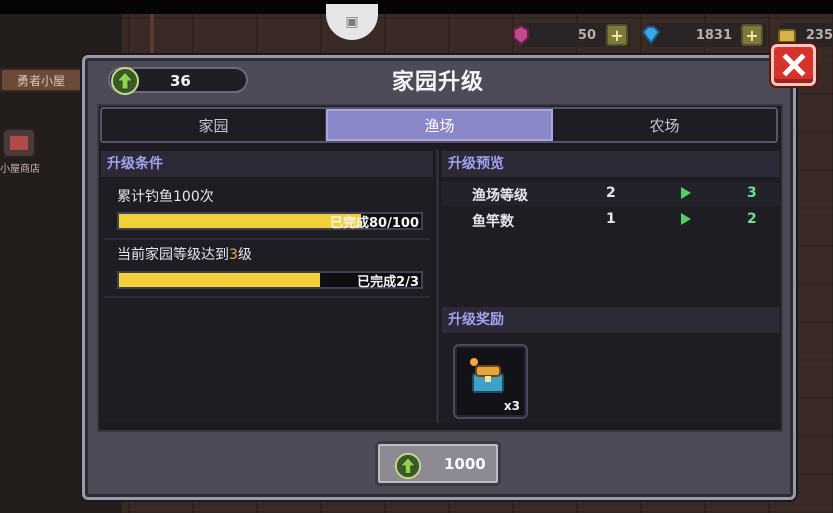 Image resolution: width=833 pixels, height=513 pixels. Describe the element at coordinates (267, 239) in the screenshot. I see `condition-divider` at that location.